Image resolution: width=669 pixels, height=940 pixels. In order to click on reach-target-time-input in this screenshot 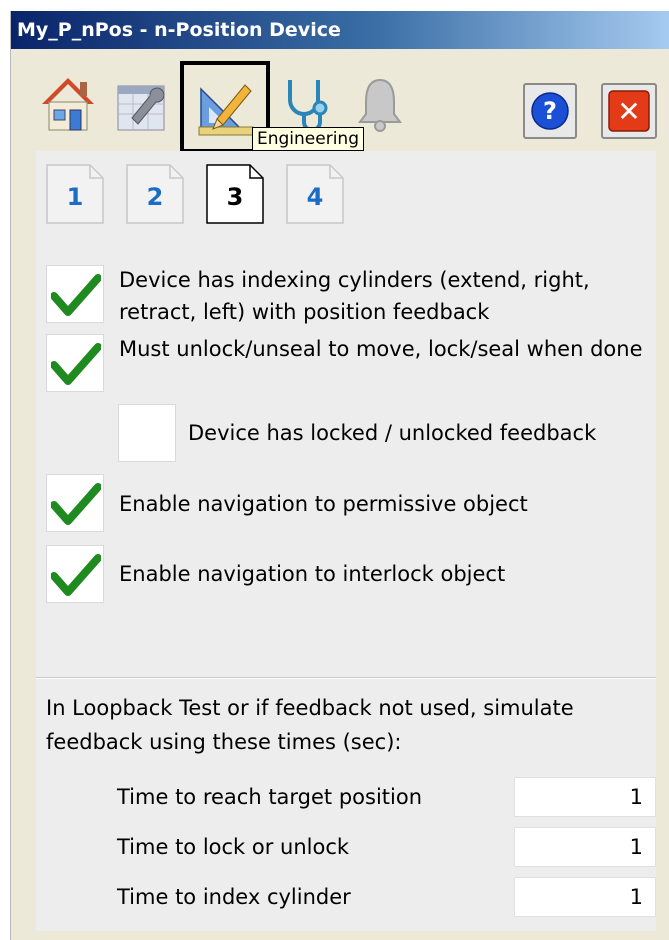, I will do `click(585, 797)`.